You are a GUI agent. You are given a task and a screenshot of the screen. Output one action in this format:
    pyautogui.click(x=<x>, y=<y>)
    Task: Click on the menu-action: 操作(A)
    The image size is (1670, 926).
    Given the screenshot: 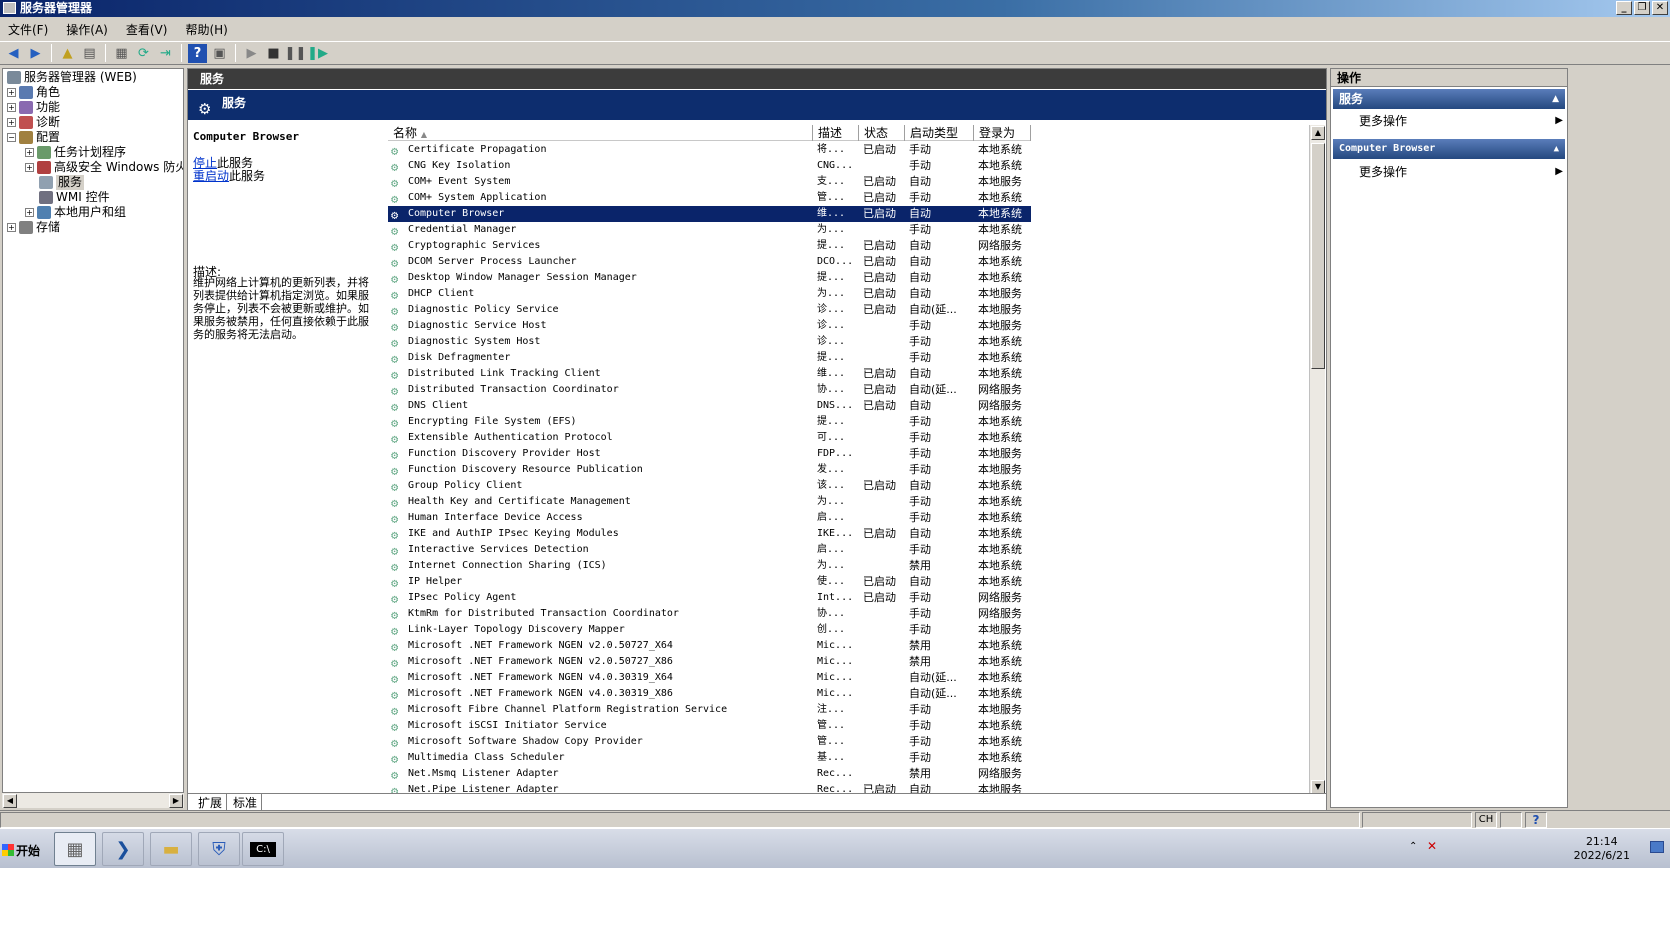 What is the action you would take?
    pyautogui.click(x=87, y=29)
    